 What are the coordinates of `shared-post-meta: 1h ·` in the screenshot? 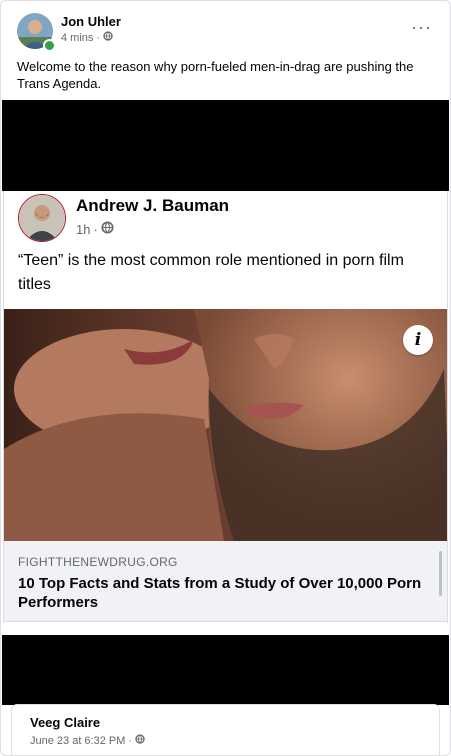 It's located at (95, 229).